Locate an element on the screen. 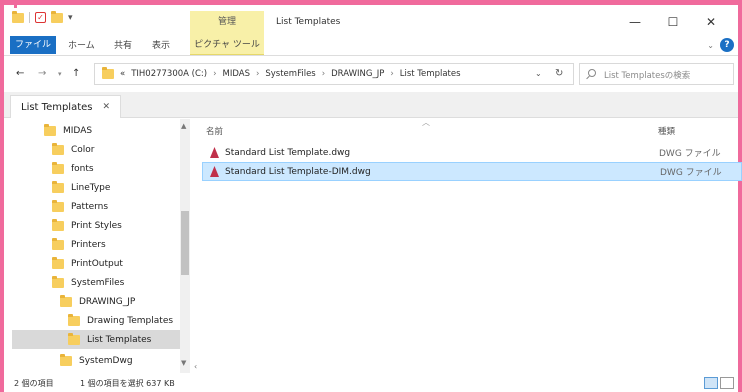 This screenshot has width=742, height=392. item-count: 2 個の項目 is located at coordinates (34, 383).